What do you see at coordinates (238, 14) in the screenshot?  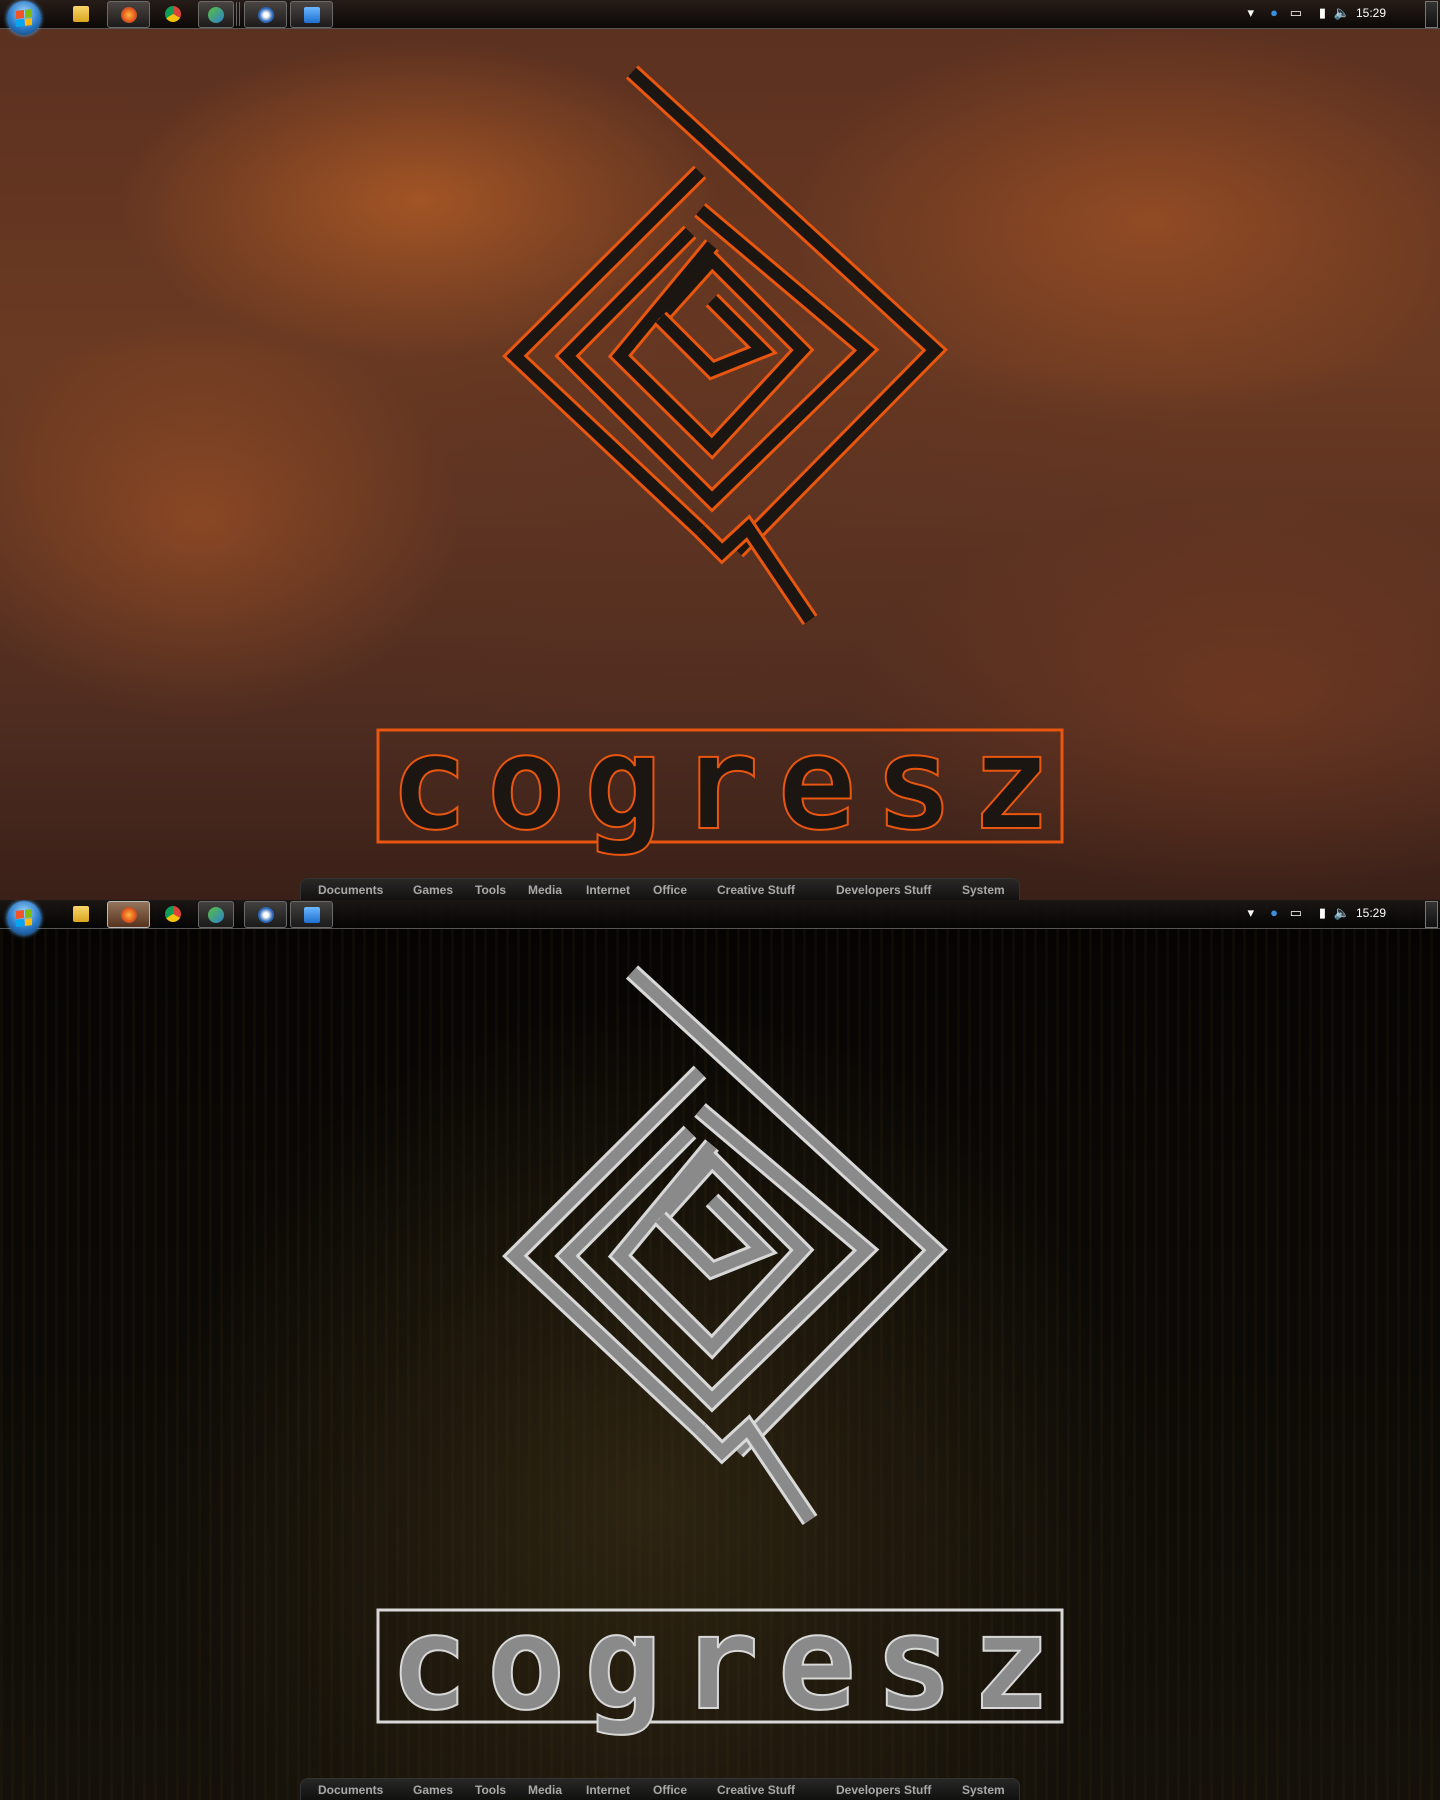 I see `taskbar-separator` at bounding box center [238, 14].